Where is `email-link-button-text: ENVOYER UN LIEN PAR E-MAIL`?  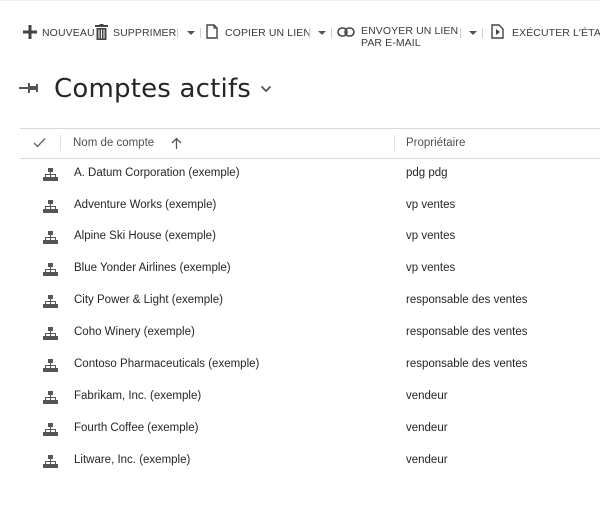
email-link-button-text: ENVOYER UN LIEN PAR E-MAIL is located at coordinates (409, 37).